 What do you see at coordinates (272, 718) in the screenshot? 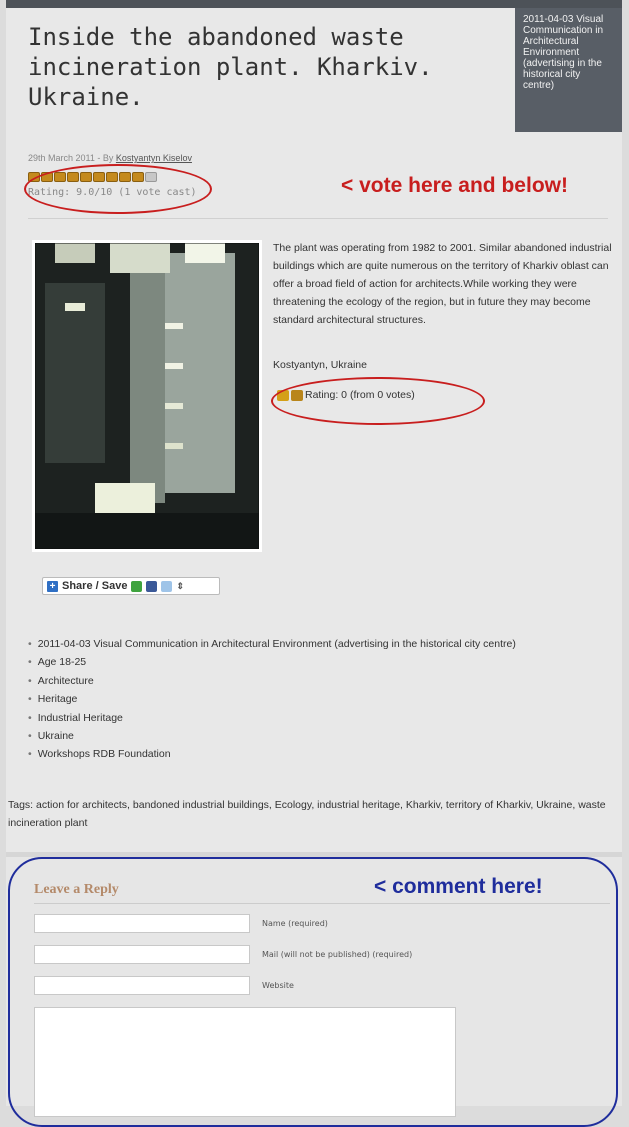
I see `category-item: Industrial Heritage` at bounding box center [272, 718].